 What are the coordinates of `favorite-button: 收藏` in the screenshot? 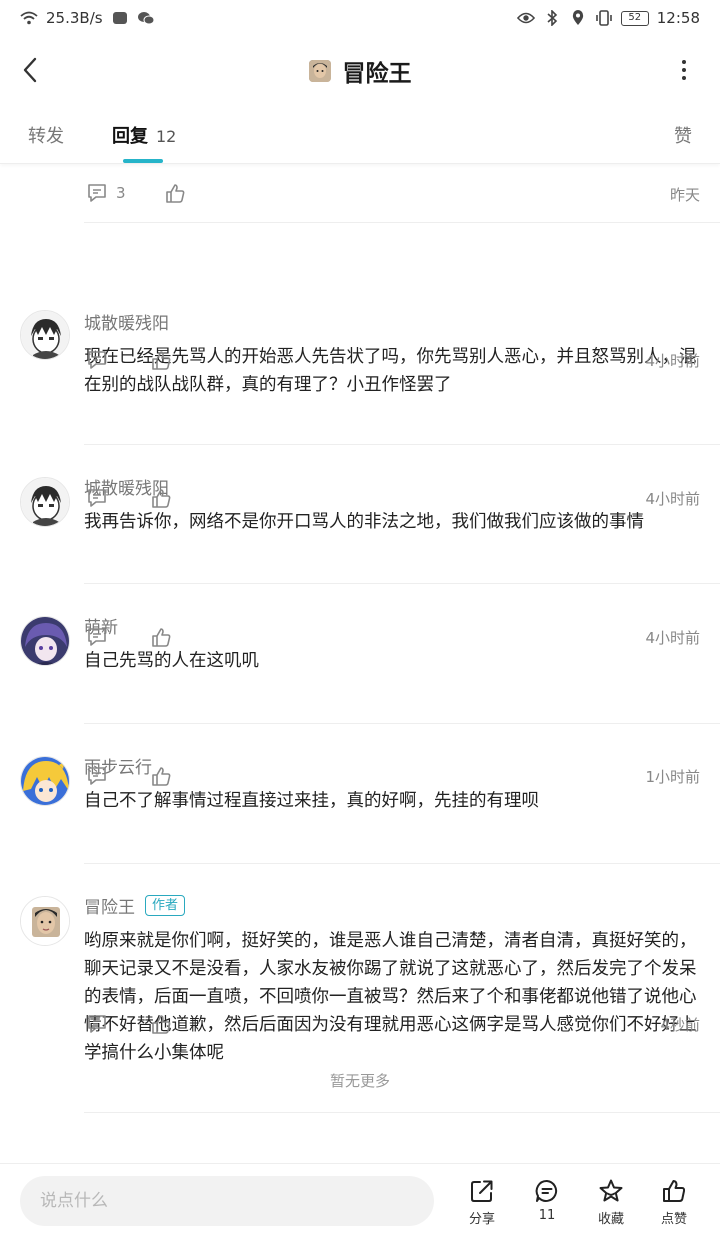 It's located at (611, 1202).